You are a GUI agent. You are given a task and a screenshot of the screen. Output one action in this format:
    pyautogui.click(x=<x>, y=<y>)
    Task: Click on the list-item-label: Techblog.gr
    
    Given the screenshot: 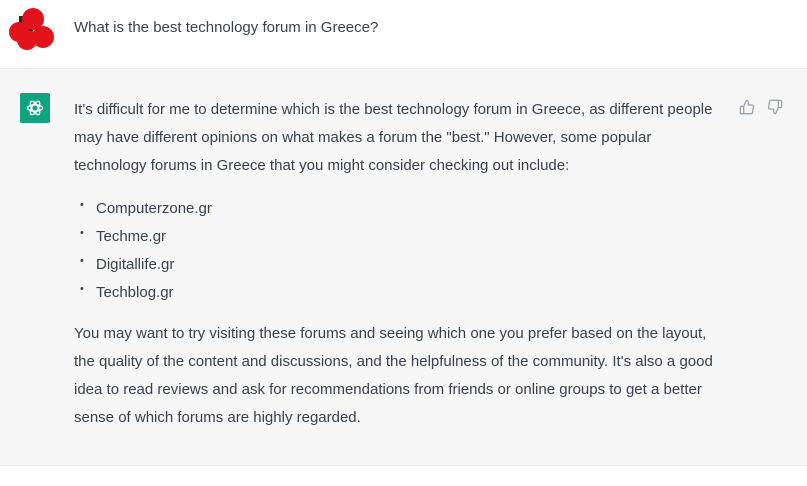 What is the action you would take?
    pyautogui.click(x=135, y=292)
    